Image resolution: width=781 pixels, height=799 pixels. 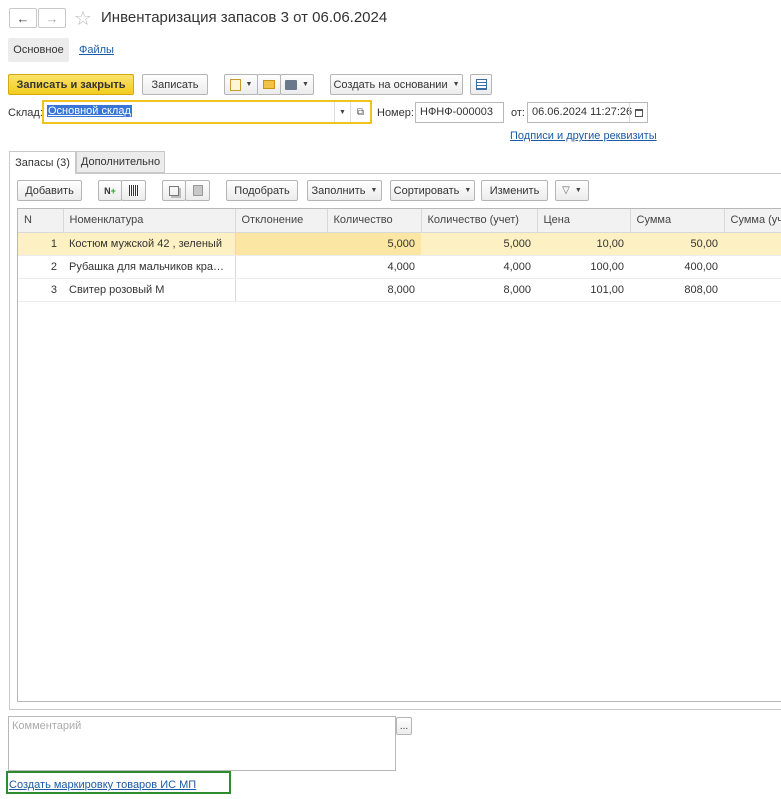 I want to click on forward-button: →, so click(x=52, y=18).